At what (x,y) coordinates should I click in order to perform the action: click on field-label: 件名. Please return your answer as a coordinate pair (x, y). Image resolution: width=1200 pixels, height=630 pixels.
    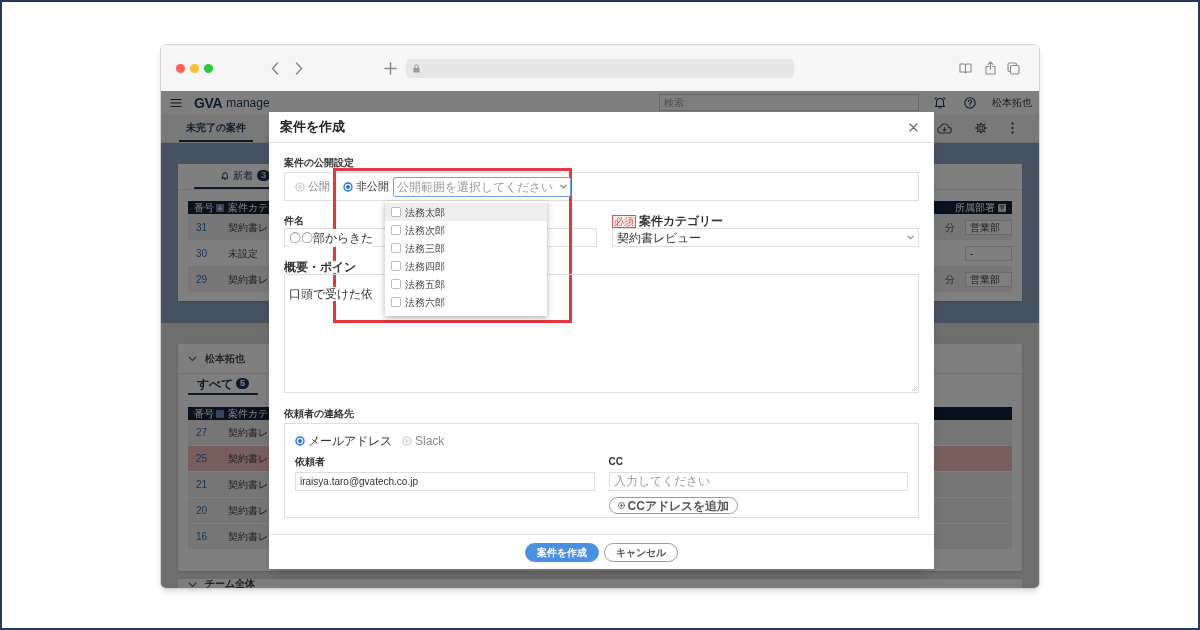
    Looking at the image, I should click on (294, 221).